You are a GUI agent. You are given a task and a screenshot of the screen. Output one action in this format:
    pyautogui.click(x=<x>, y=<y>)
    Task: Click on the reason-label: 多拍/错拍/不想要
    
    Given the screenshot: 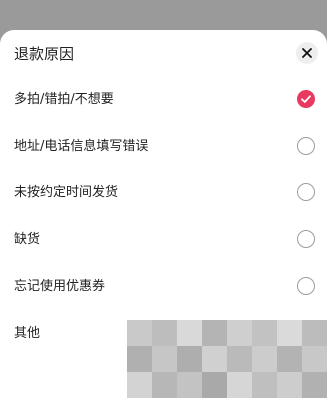 What is the action you would take?
    pyautogui.click(x=64, y=99)
    